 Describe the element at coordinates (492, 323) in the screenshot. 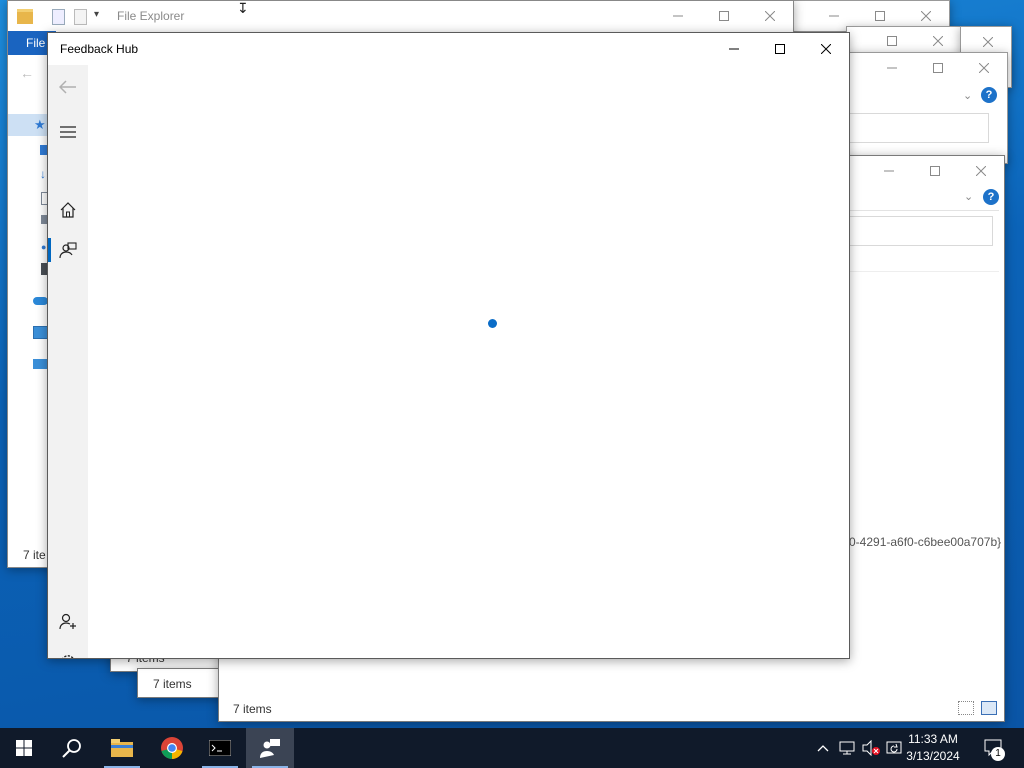

I see `loading-spinner` at that location.